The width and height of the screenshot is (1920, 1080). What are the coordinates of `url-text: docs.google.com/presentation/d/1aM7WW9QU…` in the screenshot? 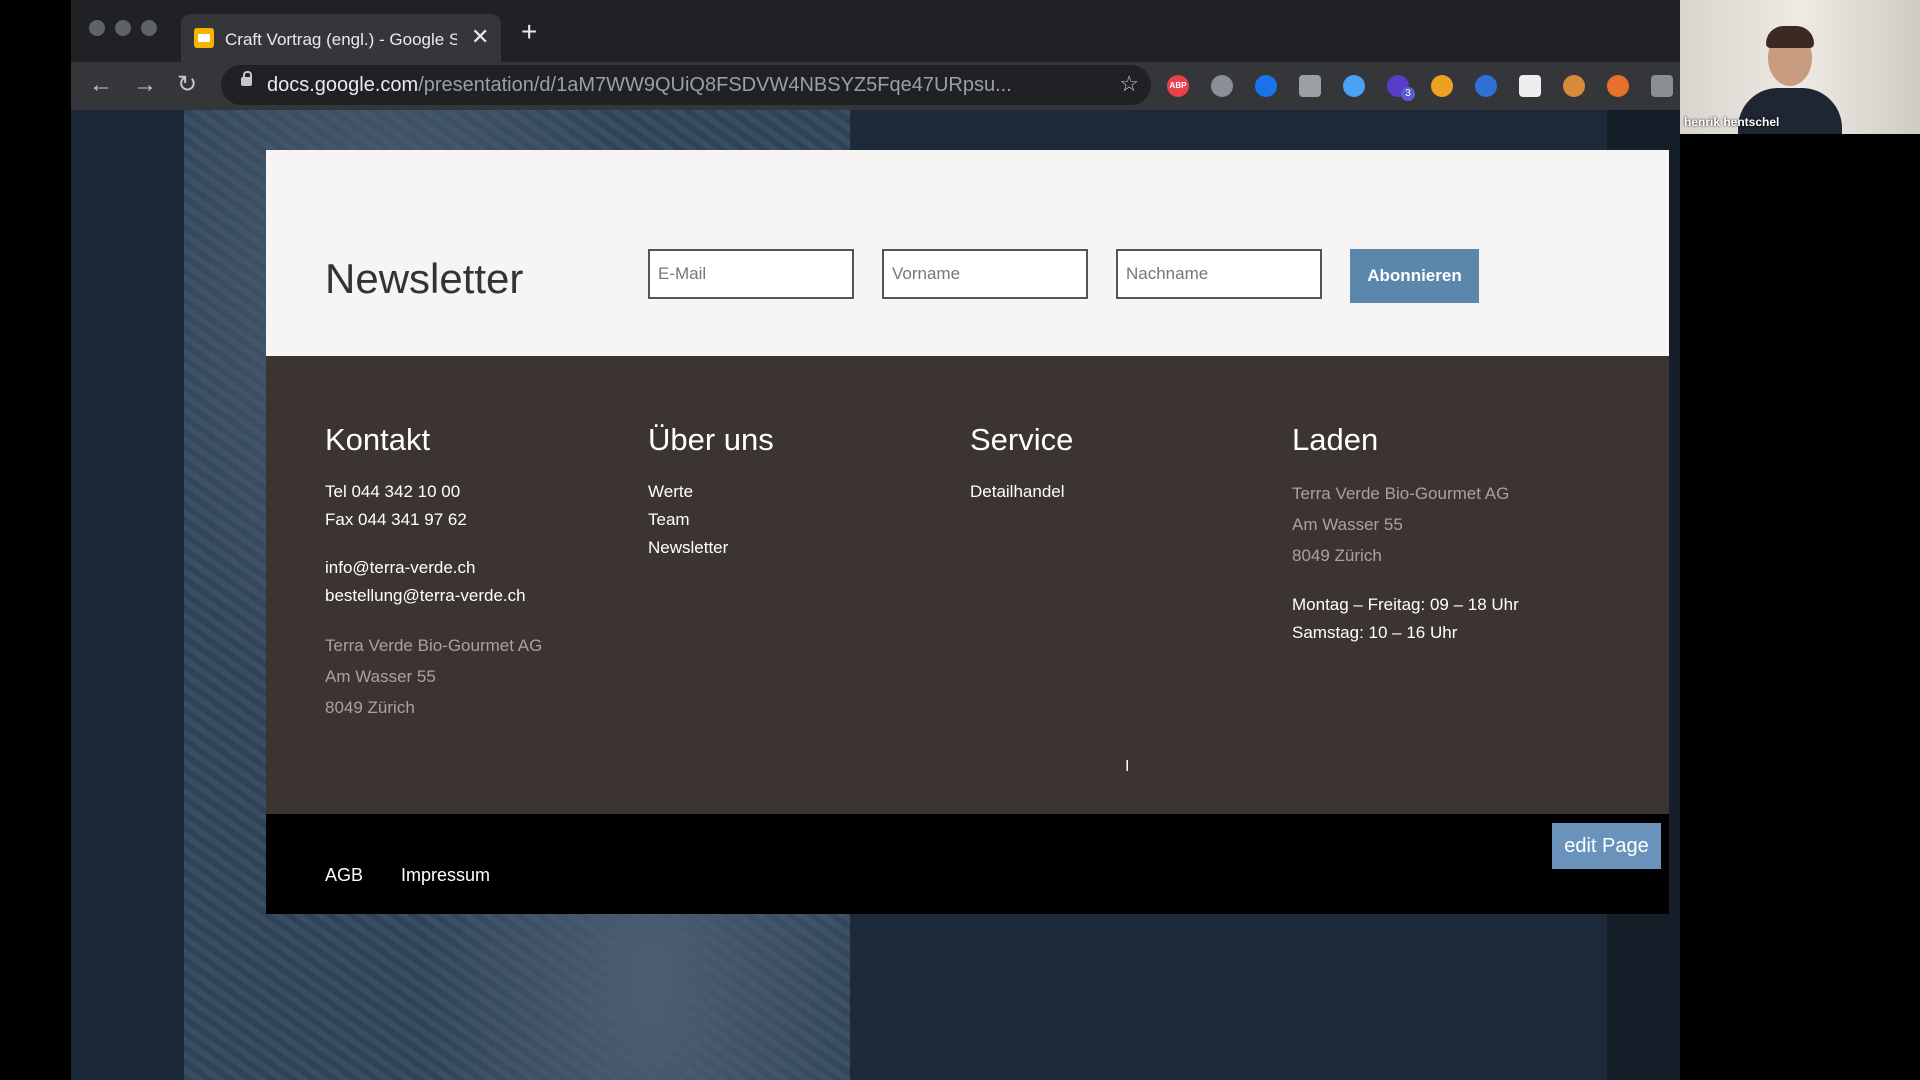 It's located at (682, 85).